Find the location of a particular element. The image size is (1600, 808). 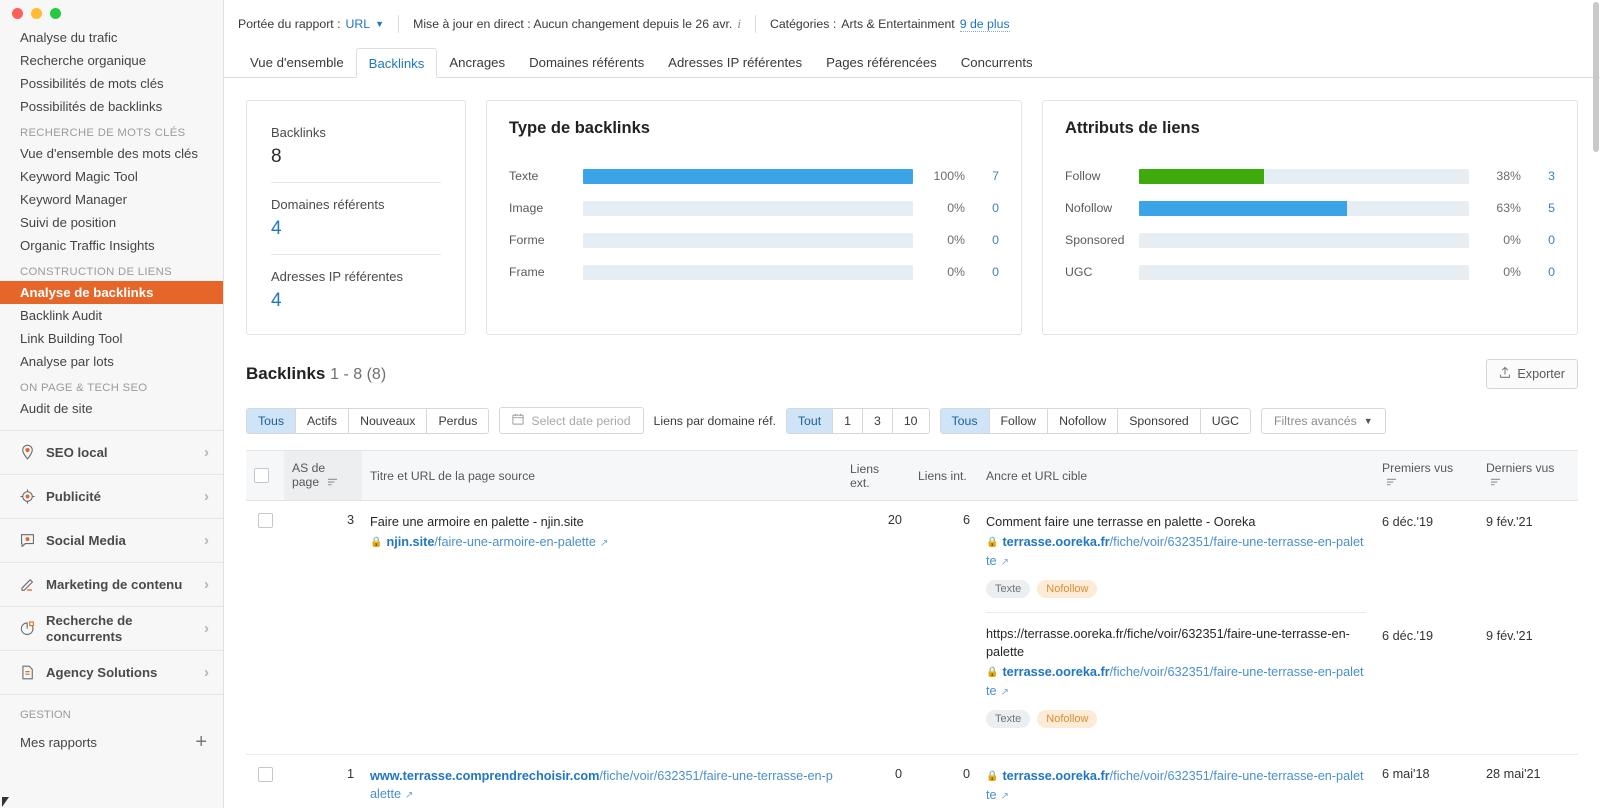

add-report-icon: + is located at coordinates (201, 742).